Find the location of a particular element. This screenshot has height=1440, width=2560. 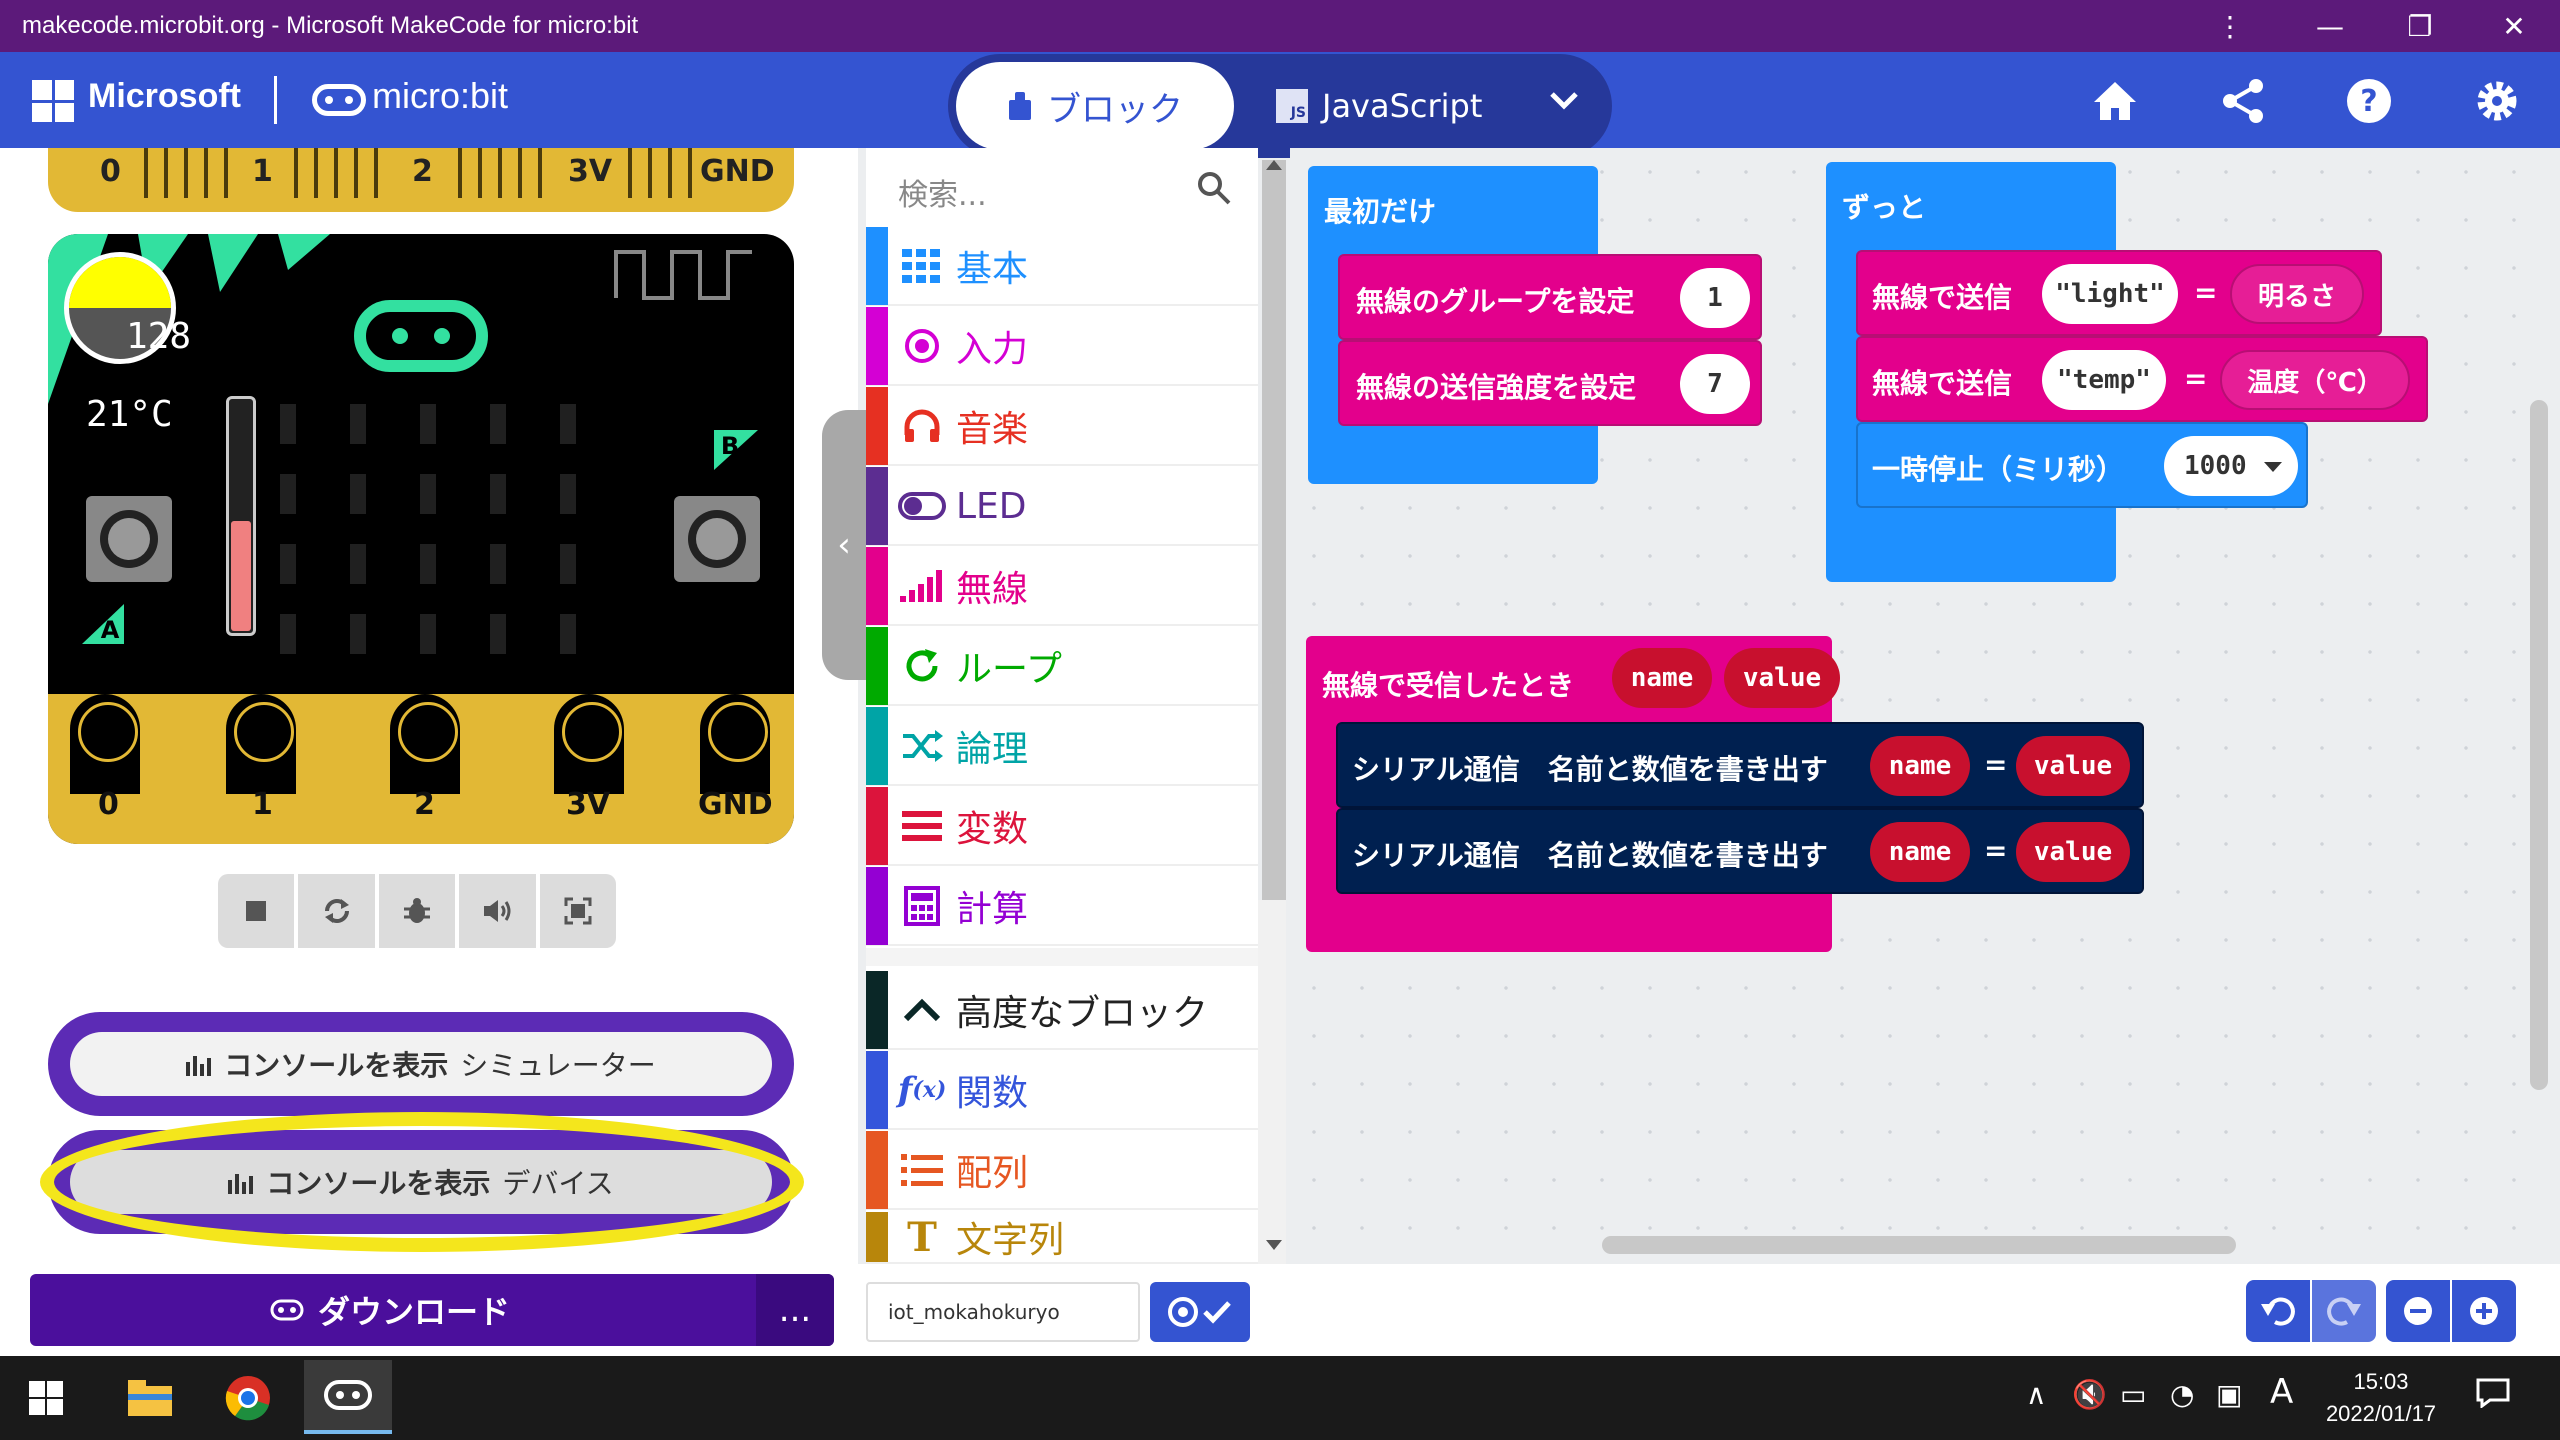

radio-send-value-block-1: 無線で送信 "light" = 明るさ is located at coordinates (2119, 293).